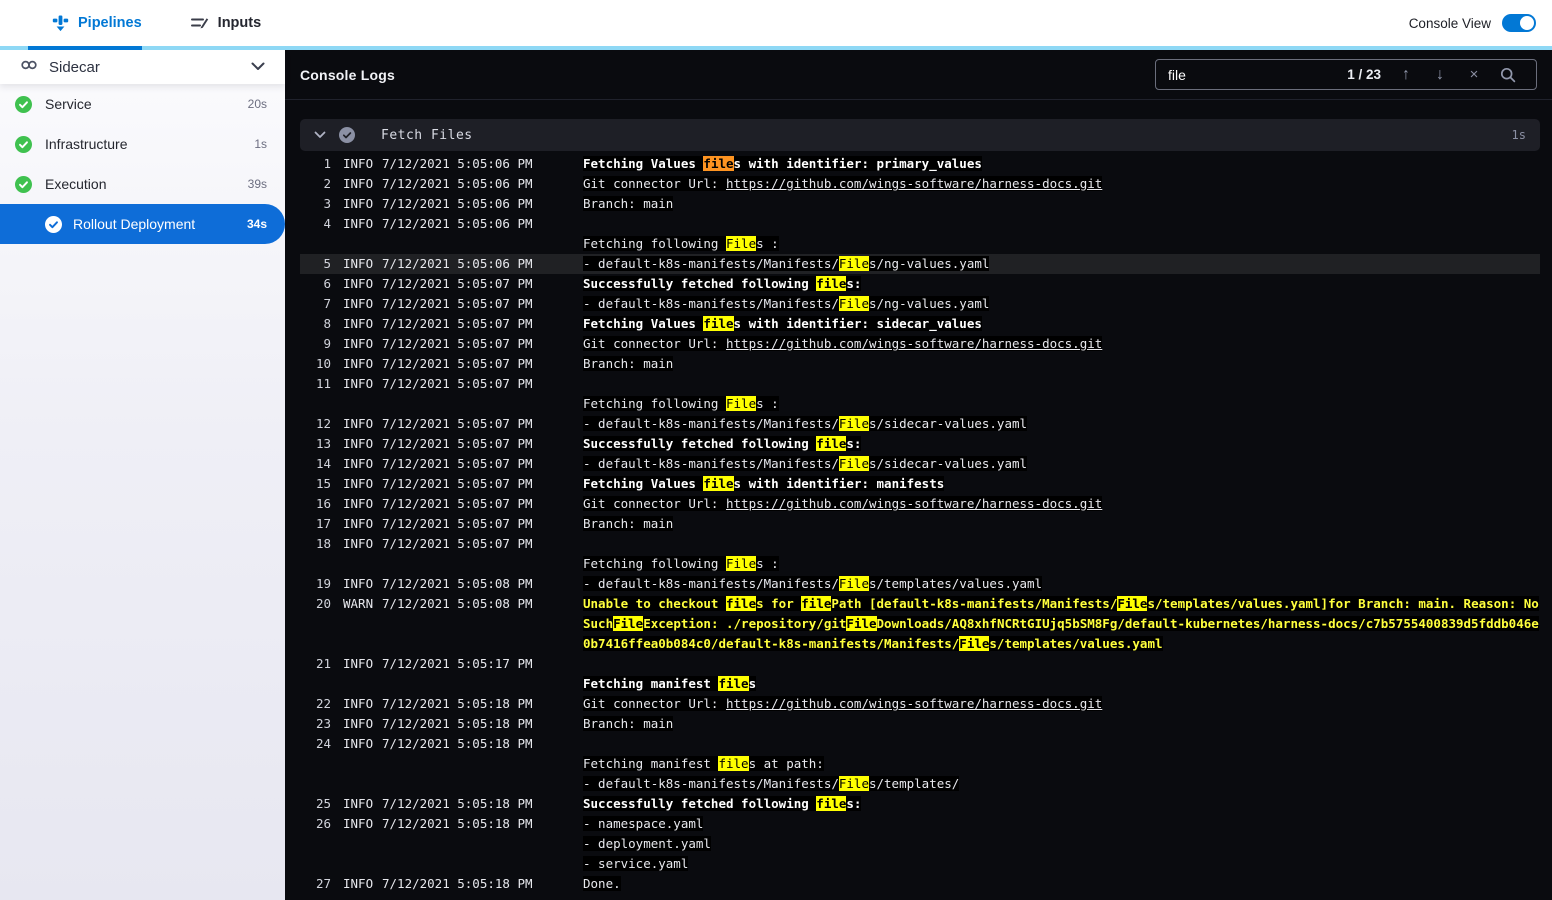 The image size is (1552, 900). Describe the element at coordinates (323, 663) in the screenshot. I see `log-line-number: 21` at that location.